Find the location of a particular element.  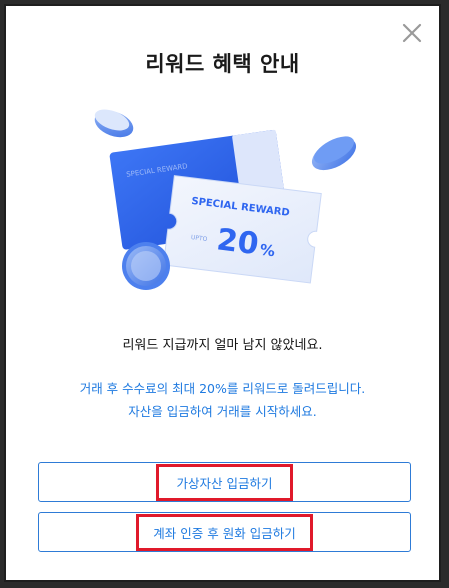

front-ticket-value: 20 is located at coordinates (238, 242).